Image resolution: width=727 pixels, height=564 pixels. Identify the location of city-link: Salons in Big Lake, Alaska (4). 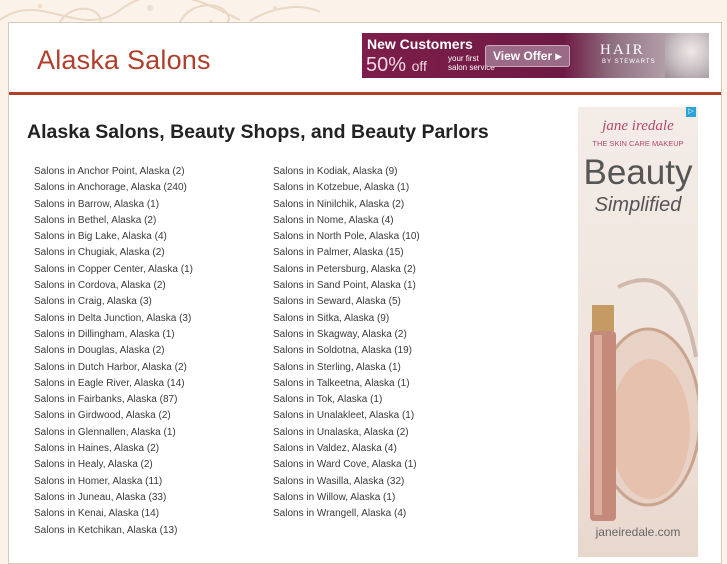
(113, 237).